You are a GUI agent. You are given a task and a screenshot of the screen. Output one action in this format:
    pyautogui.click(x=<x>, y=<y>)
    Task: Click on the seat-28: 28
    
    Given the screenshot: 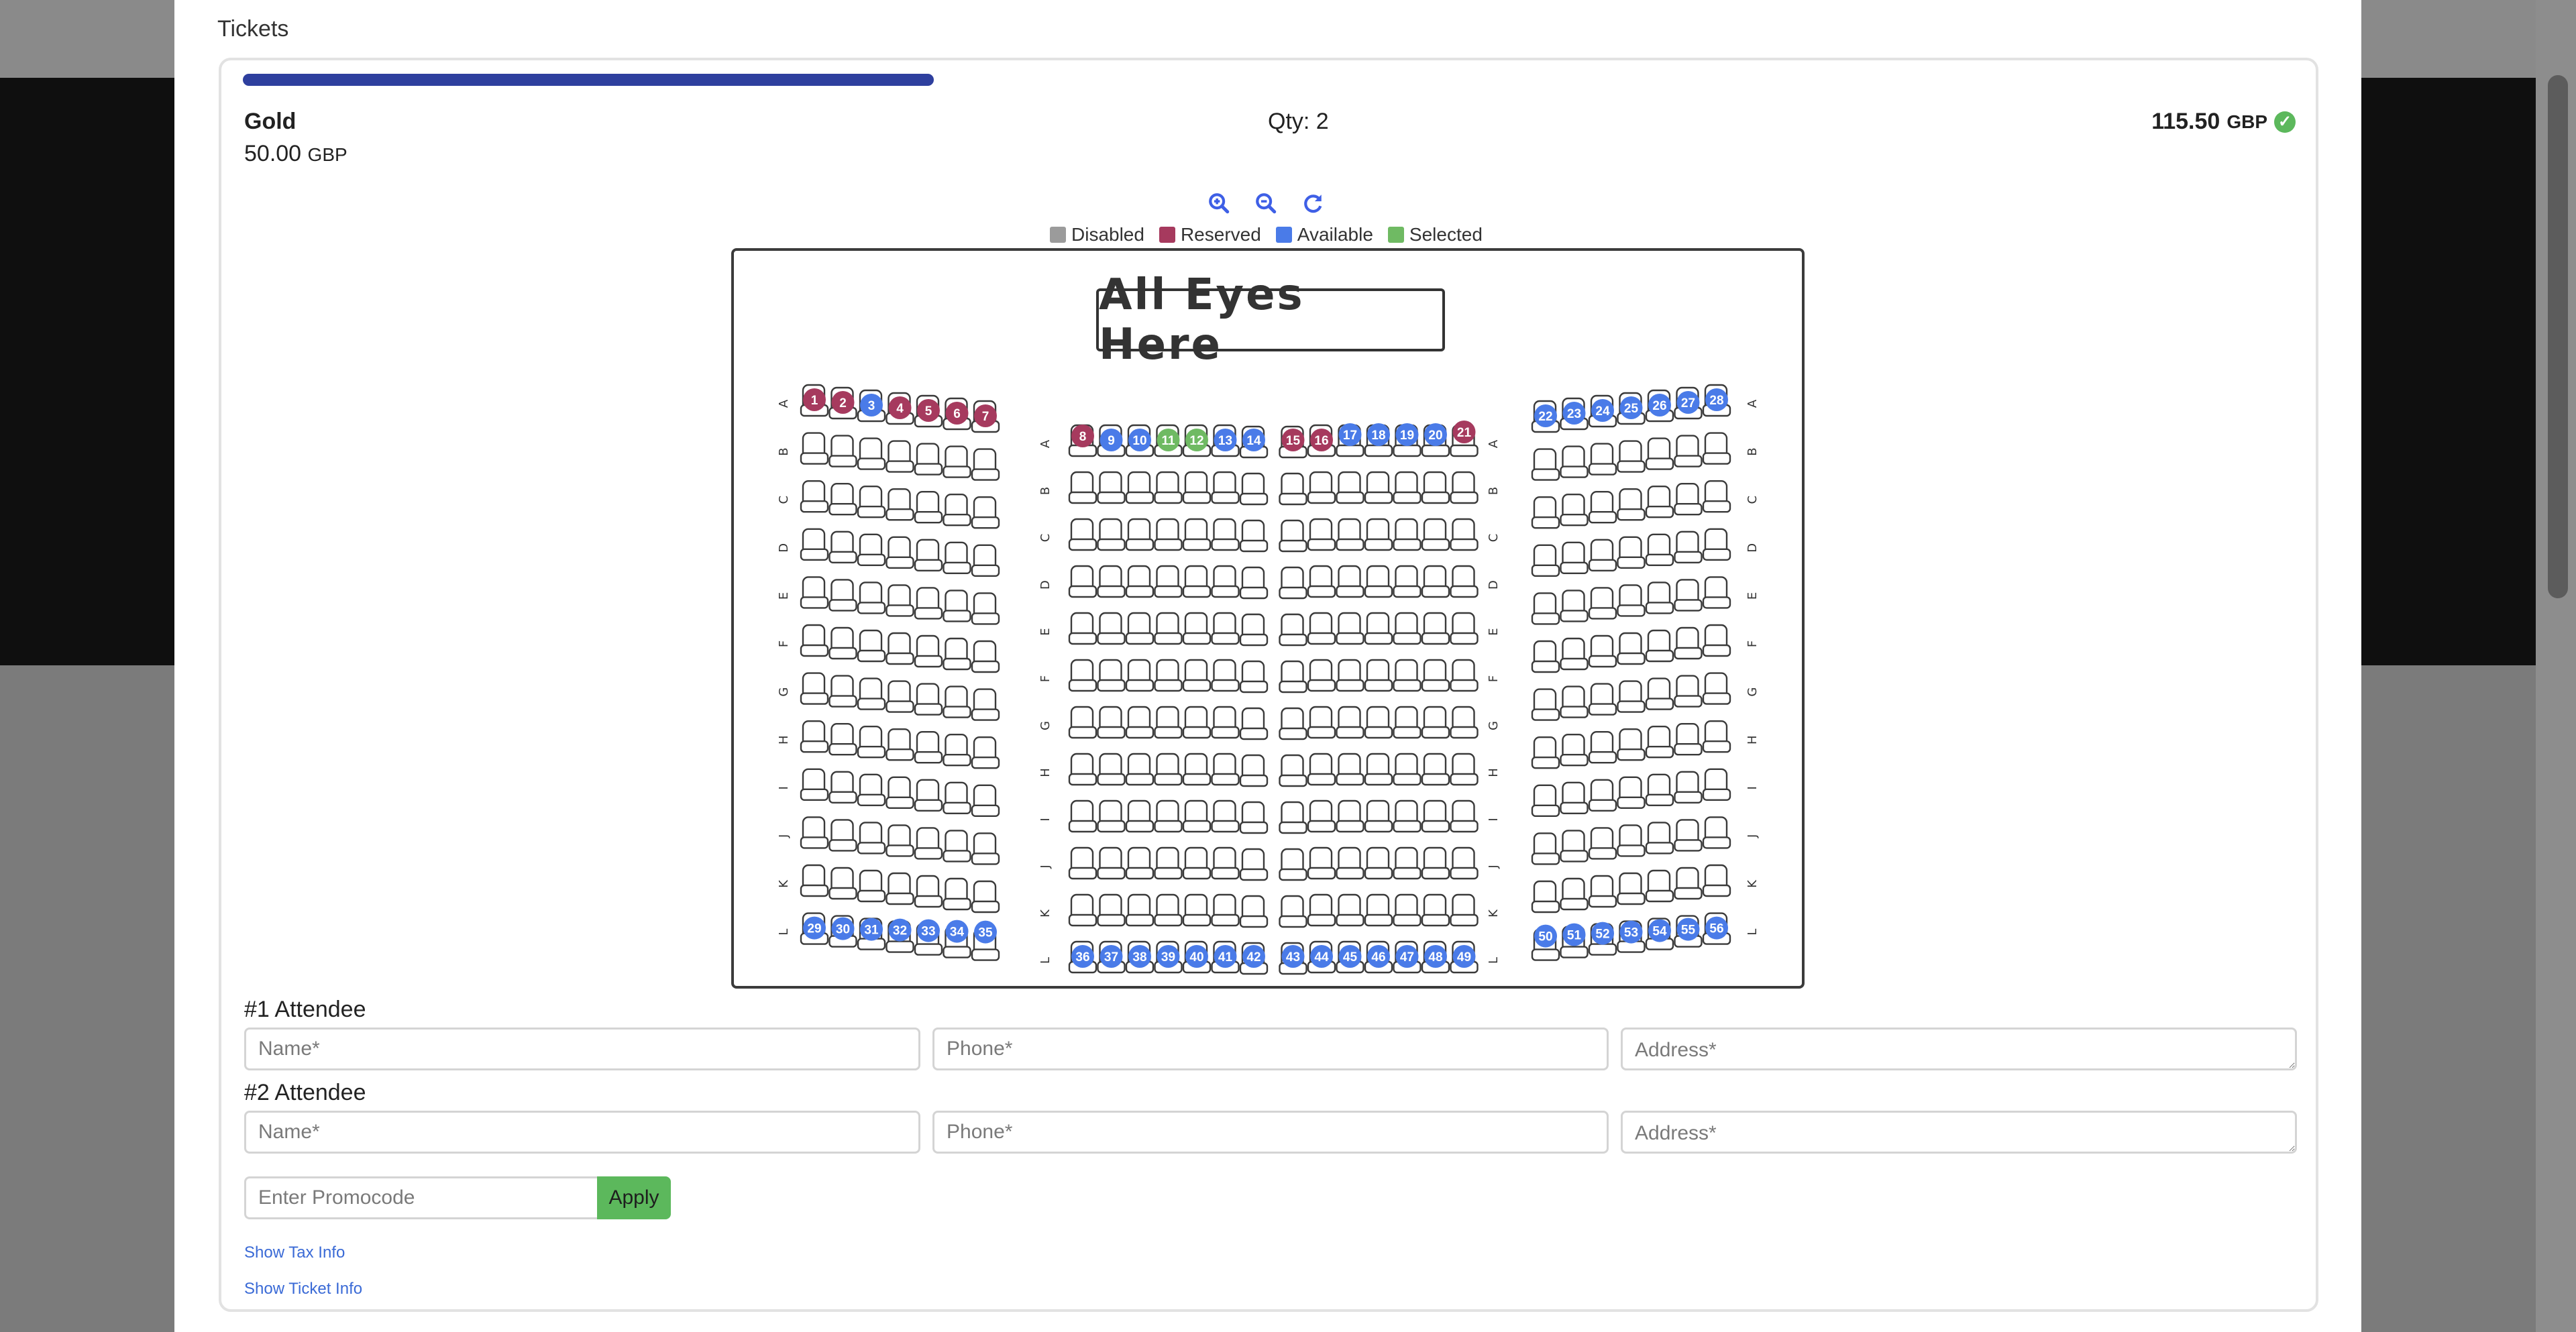 What is the action you would take?
    pyautogui.click(x=1716, y=400)
    